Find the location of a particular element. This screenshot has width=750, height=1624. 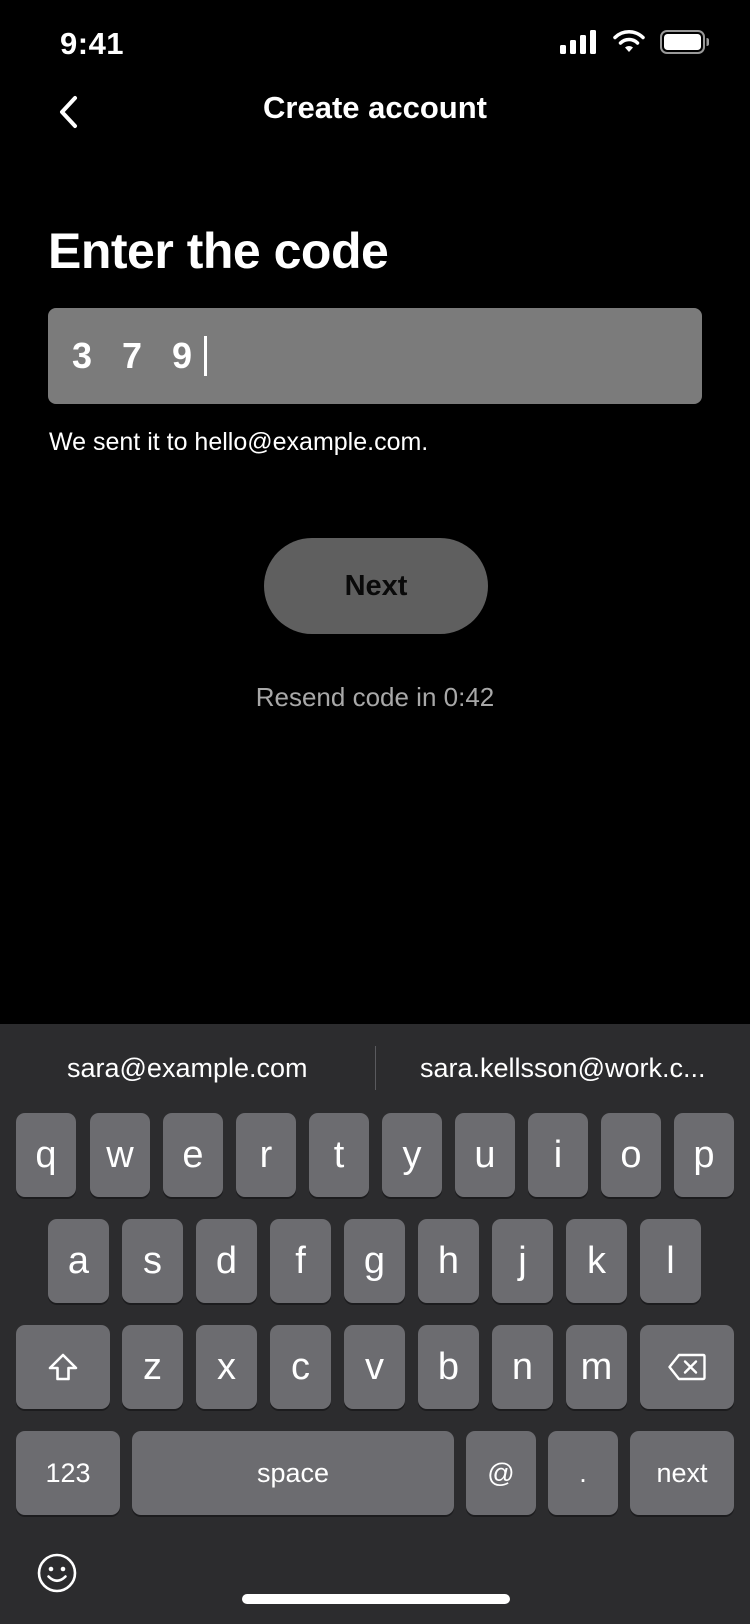

status-time: 9:41 is located at coordinates (92, 43).